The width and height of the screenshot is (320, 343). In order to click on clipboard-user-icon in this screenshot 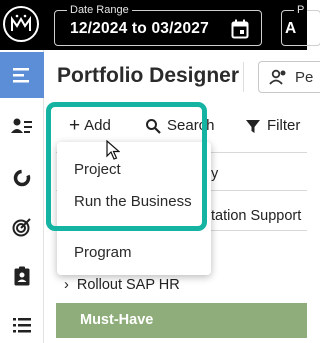, I will do `click(22, 276)`.